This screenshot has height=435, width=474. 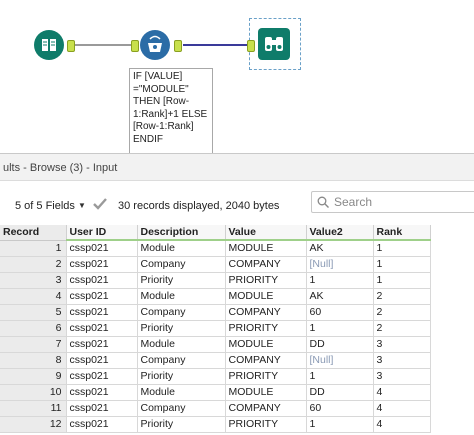 I want to click on multirow-input-anchor, so click(x=135, y=46).